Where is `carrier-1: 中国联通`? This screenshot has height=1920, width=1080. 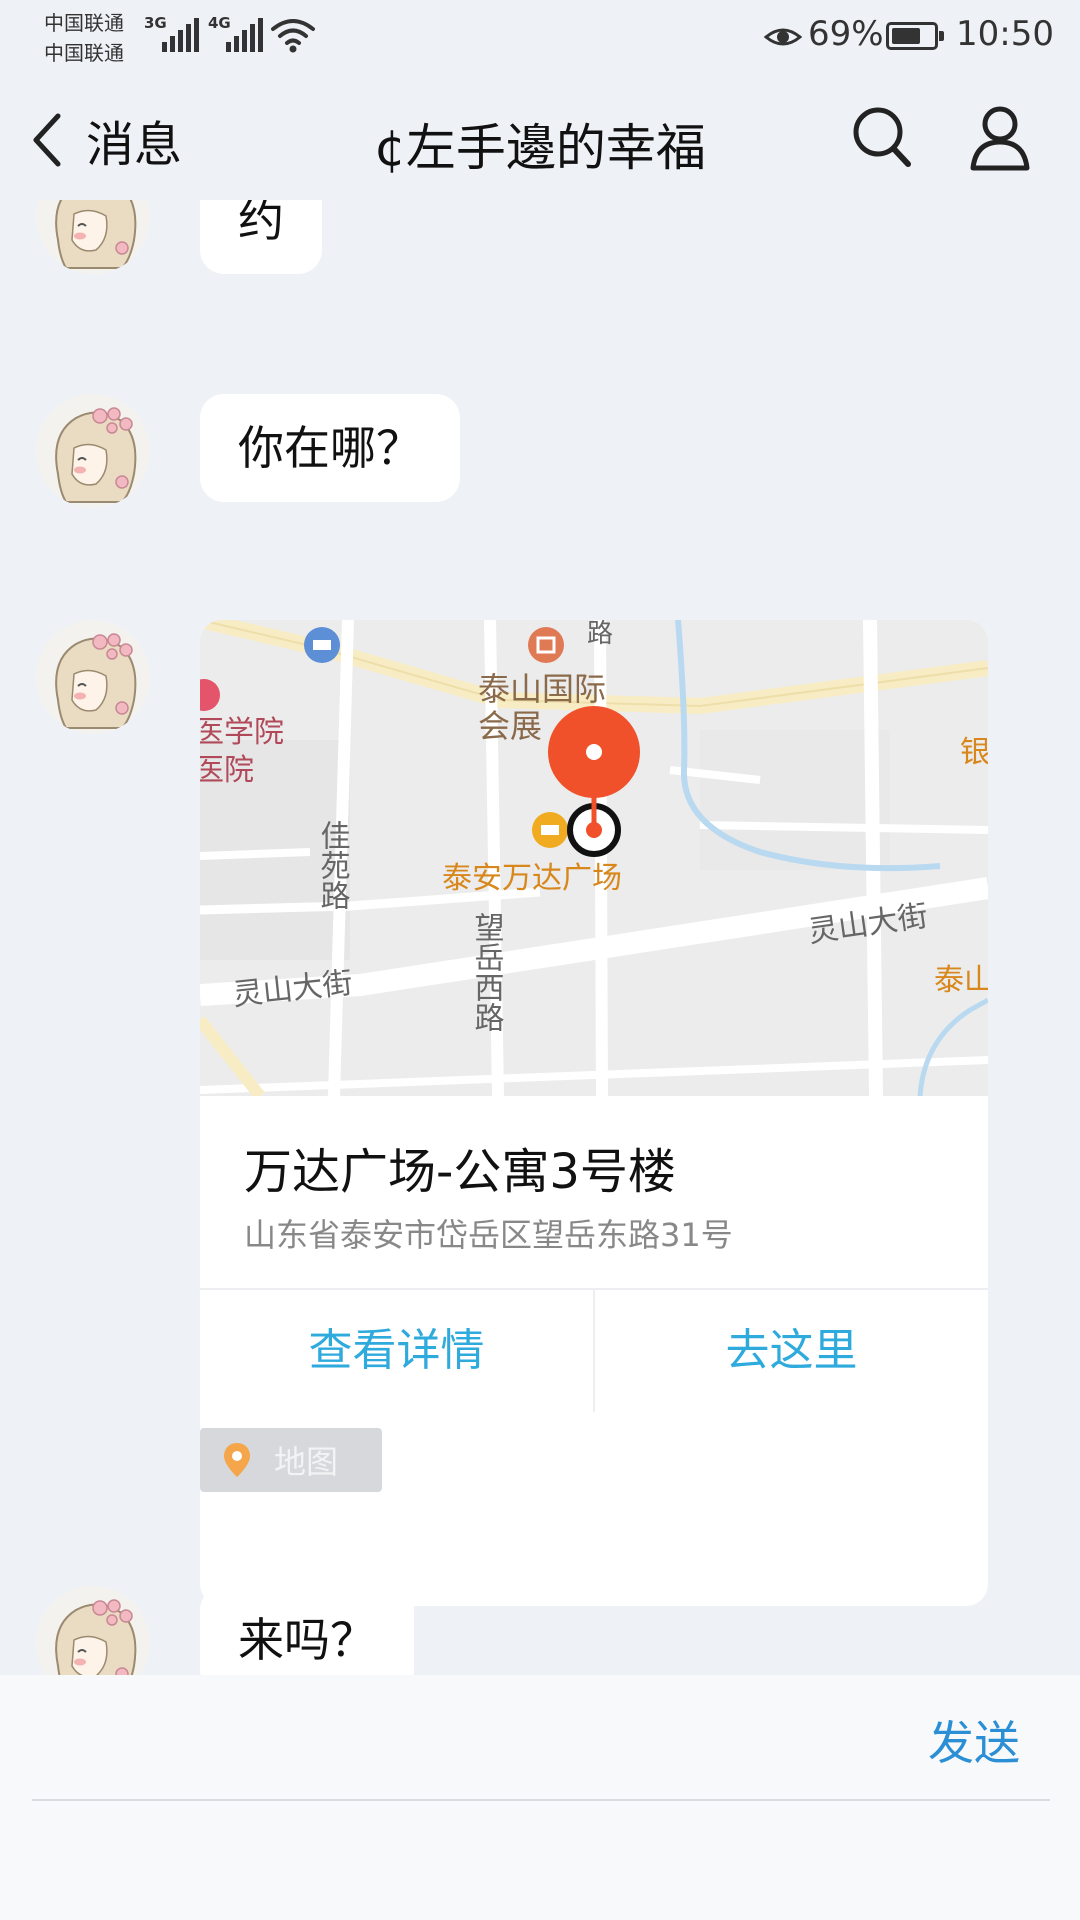 carrier-1: 中国联通 is located at coordinates (84, 23).